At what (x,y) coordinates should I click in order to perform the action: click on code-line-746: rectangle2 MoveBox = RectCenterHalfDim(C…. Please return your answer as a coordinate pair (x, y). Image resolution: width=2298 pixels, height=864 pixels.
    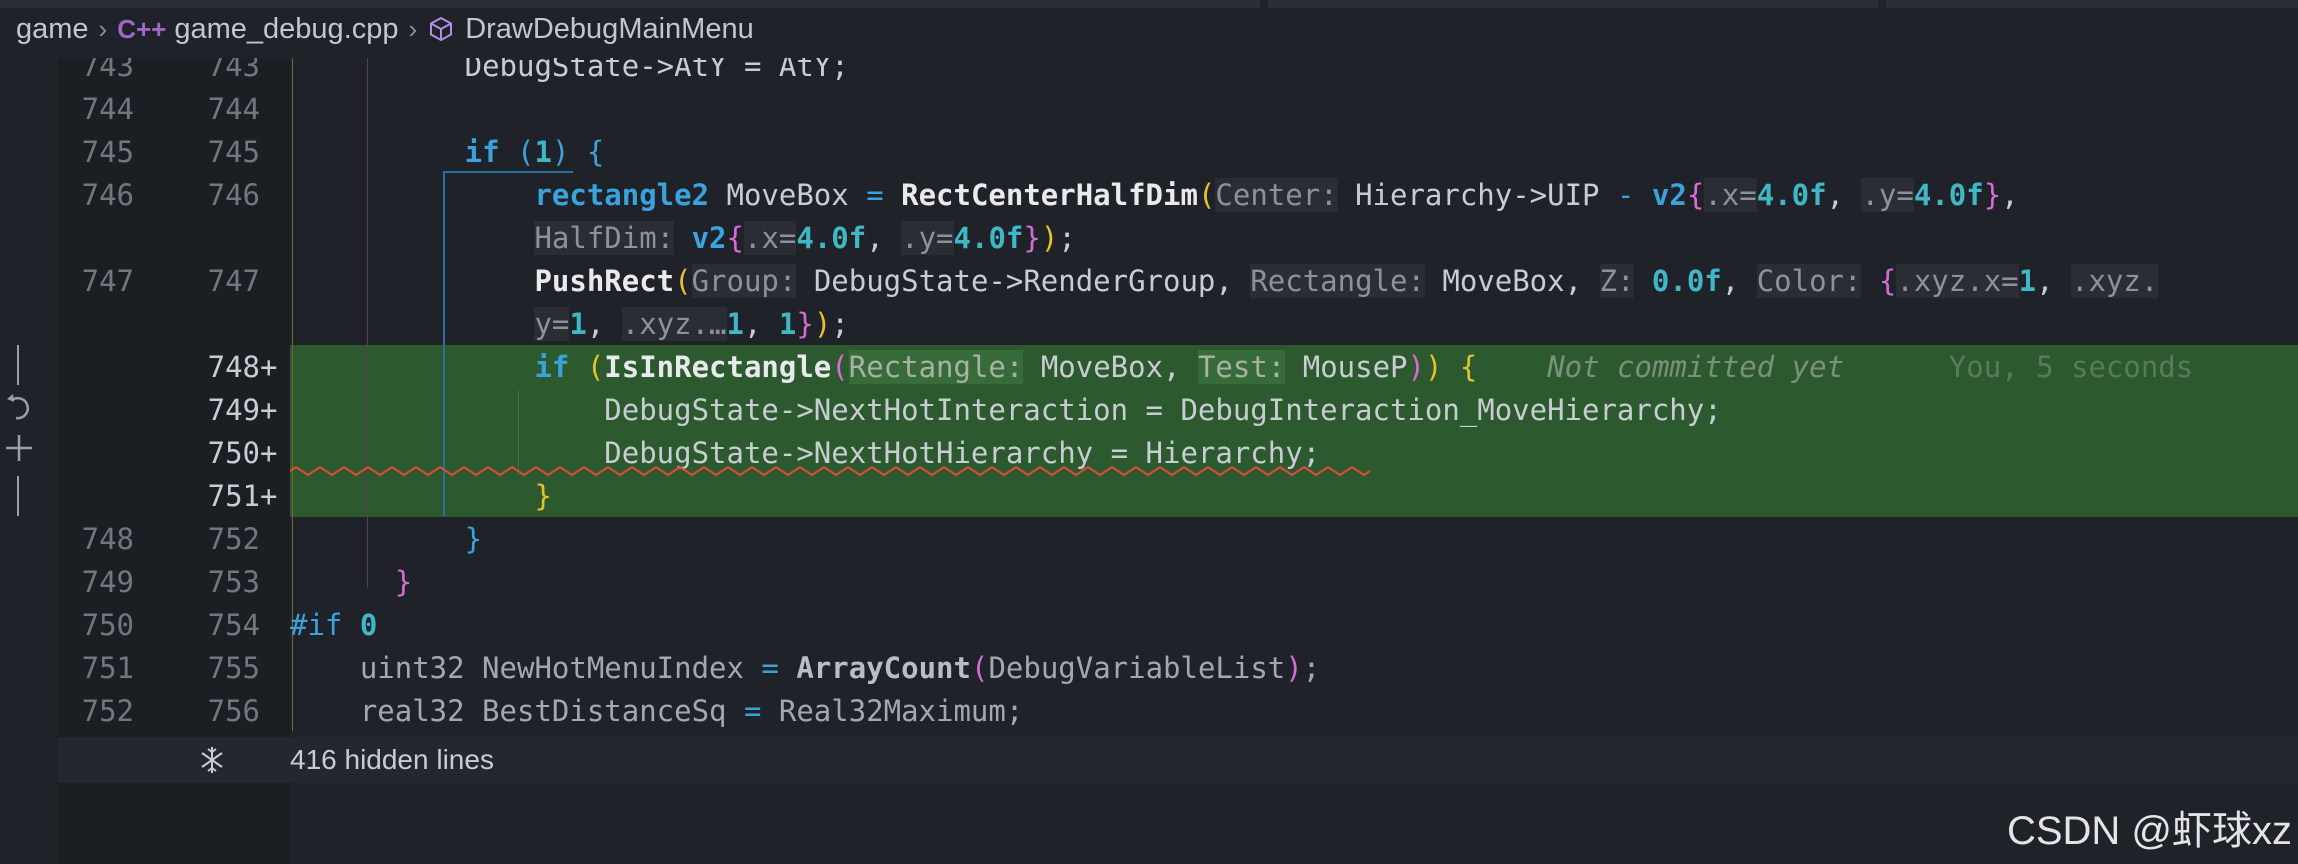
    Looking at the image, I should click on (1154, 195).